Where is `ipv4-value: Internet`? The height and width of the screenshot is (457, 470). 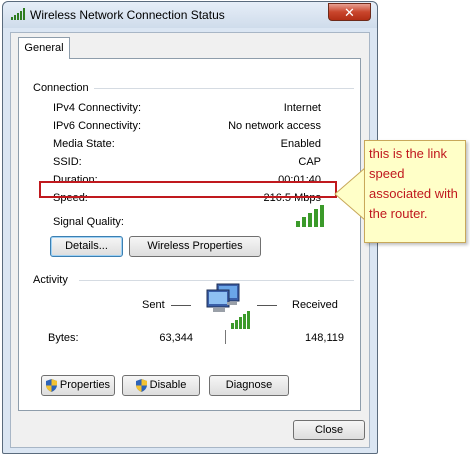
ipv4-value: Internet is located at coordinates (302, 108).